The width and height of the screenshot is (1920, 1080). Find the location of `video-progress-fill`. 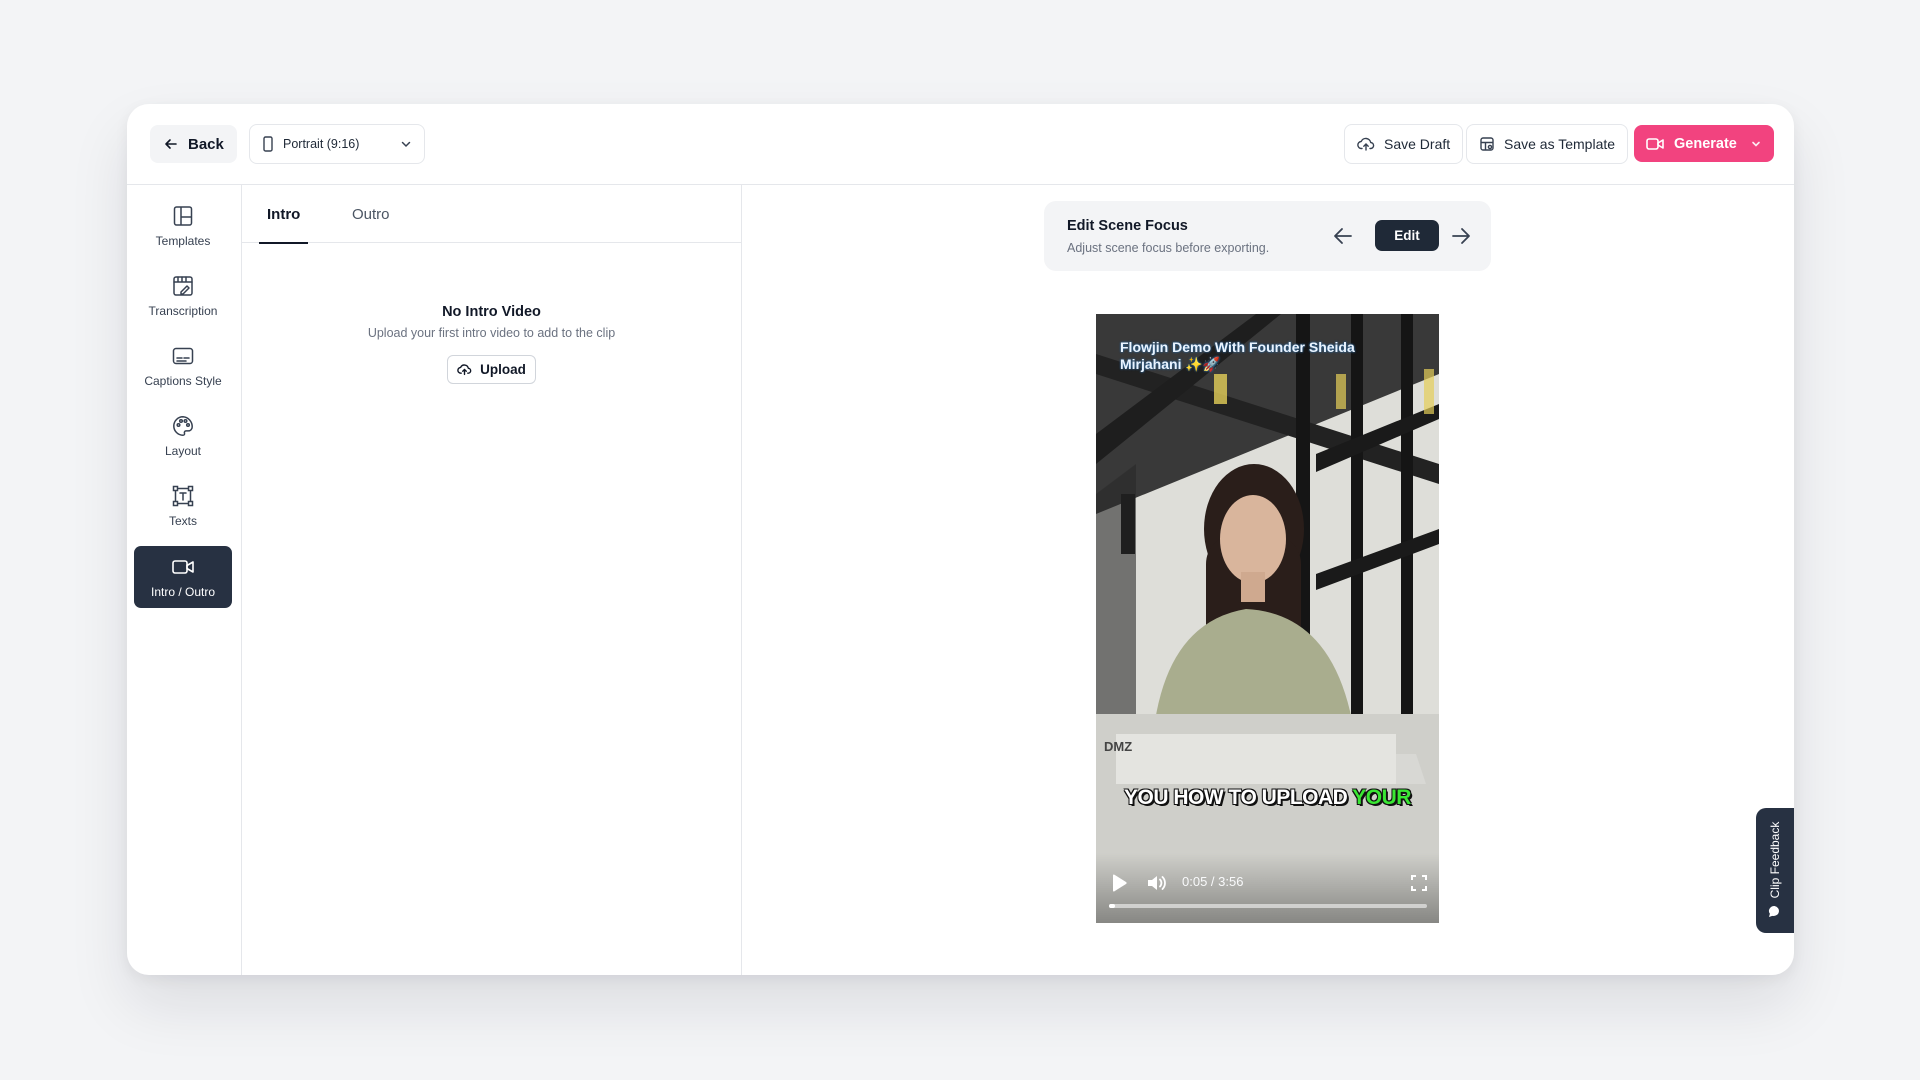

video-progress-fill is located at coordinates (1112, 906).